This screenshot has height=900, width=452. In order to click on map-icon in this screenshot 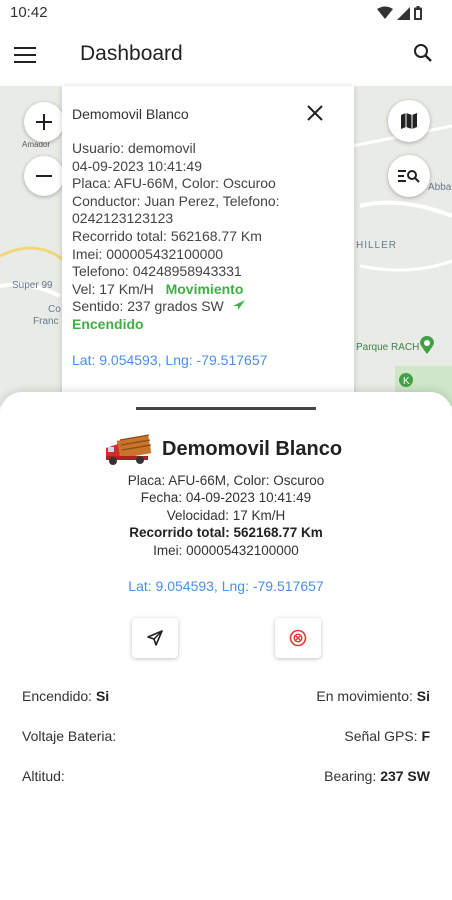, I will do `click(409, 121)`.